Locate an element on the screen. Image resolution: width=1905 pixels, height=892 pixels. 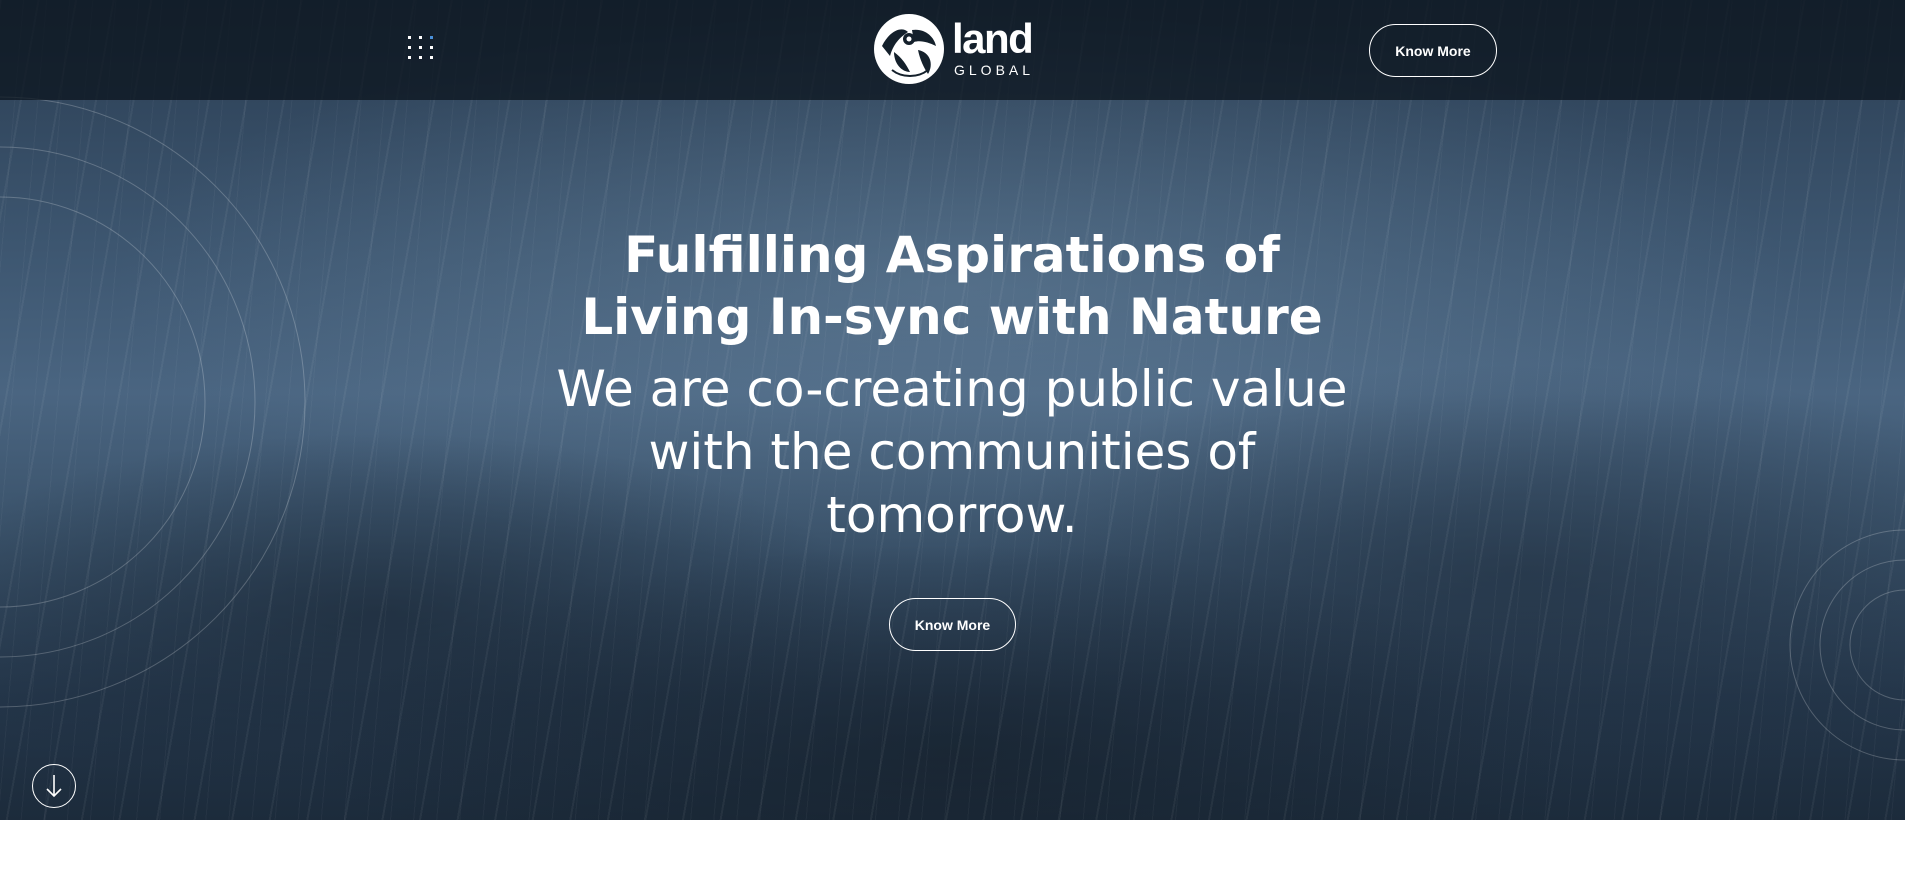
logo-subtitle: GLOBAL is located at coordinates (994, 70).